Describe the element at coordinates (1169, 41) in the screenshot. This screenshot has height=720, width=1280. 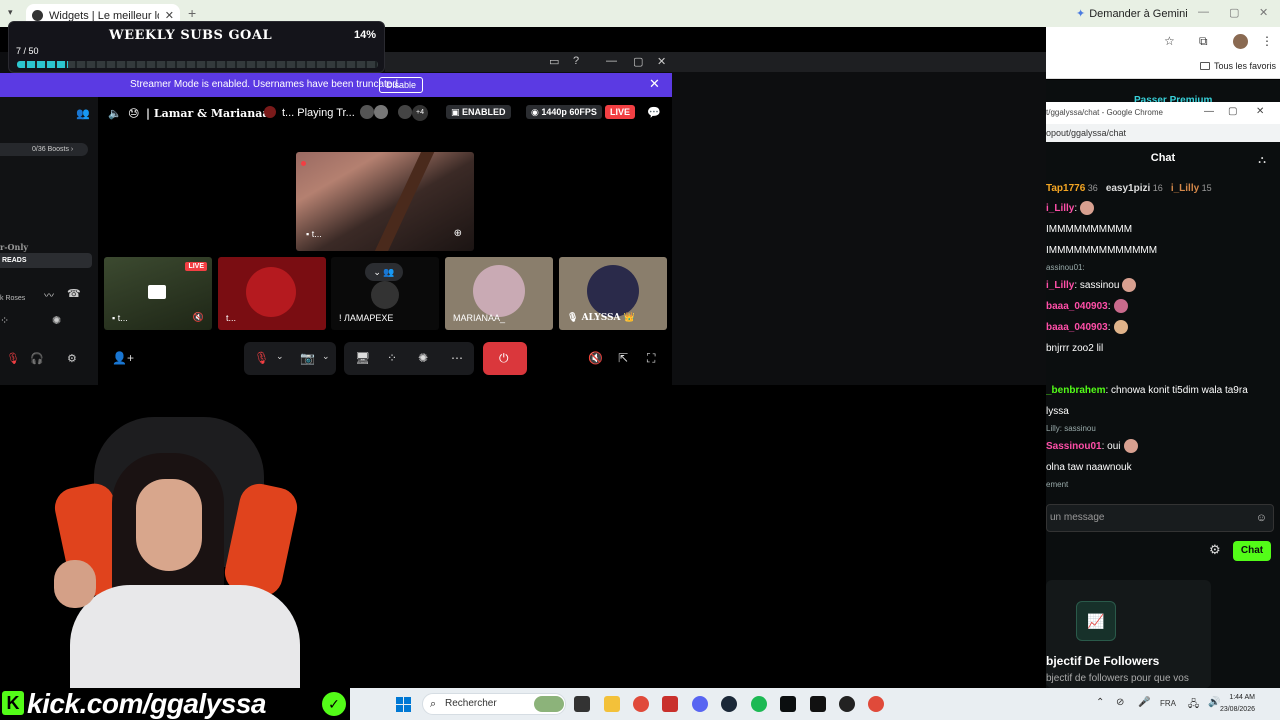
I see `bookmark-star-icon: ☆` at that location.